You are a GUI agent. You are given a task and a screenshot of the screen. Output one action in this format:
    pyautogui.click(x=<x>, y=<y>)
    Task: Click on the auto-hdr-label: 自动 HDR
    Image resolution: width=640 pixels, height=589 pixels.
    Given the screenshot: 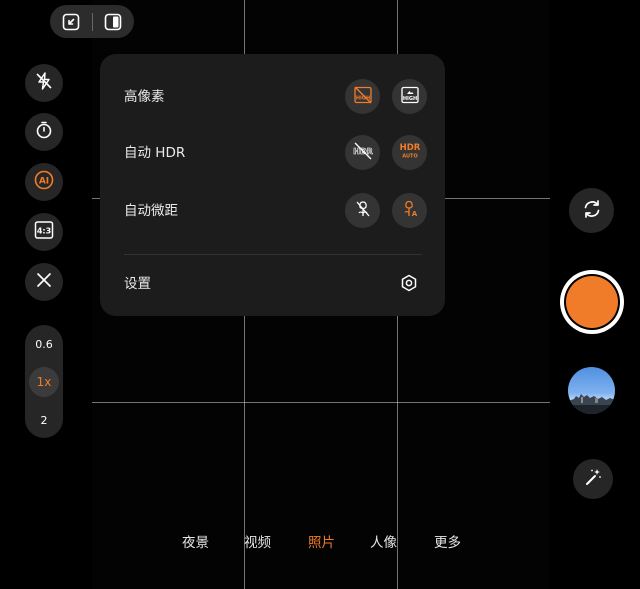 What is the action you would take?
    pyautogui.click(x=155, y=153)
    